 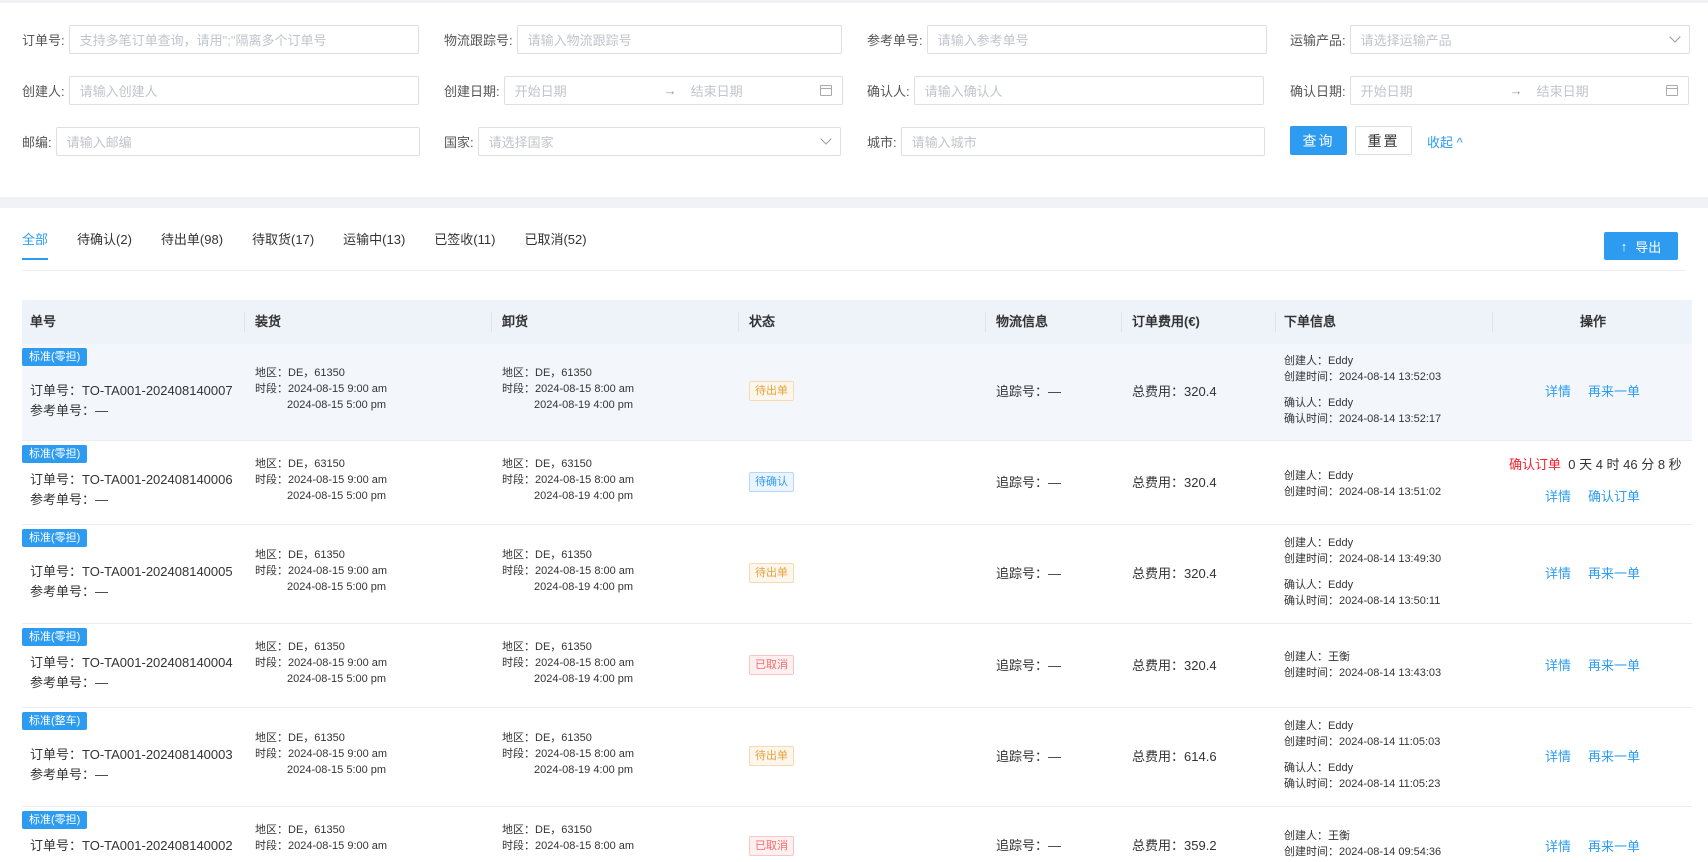 What do you see at coordinates (1390, 673) in the screenshot?
I see `create-time-value: 2024-08-14 13:43:03` at bounding box center [1390, 673].